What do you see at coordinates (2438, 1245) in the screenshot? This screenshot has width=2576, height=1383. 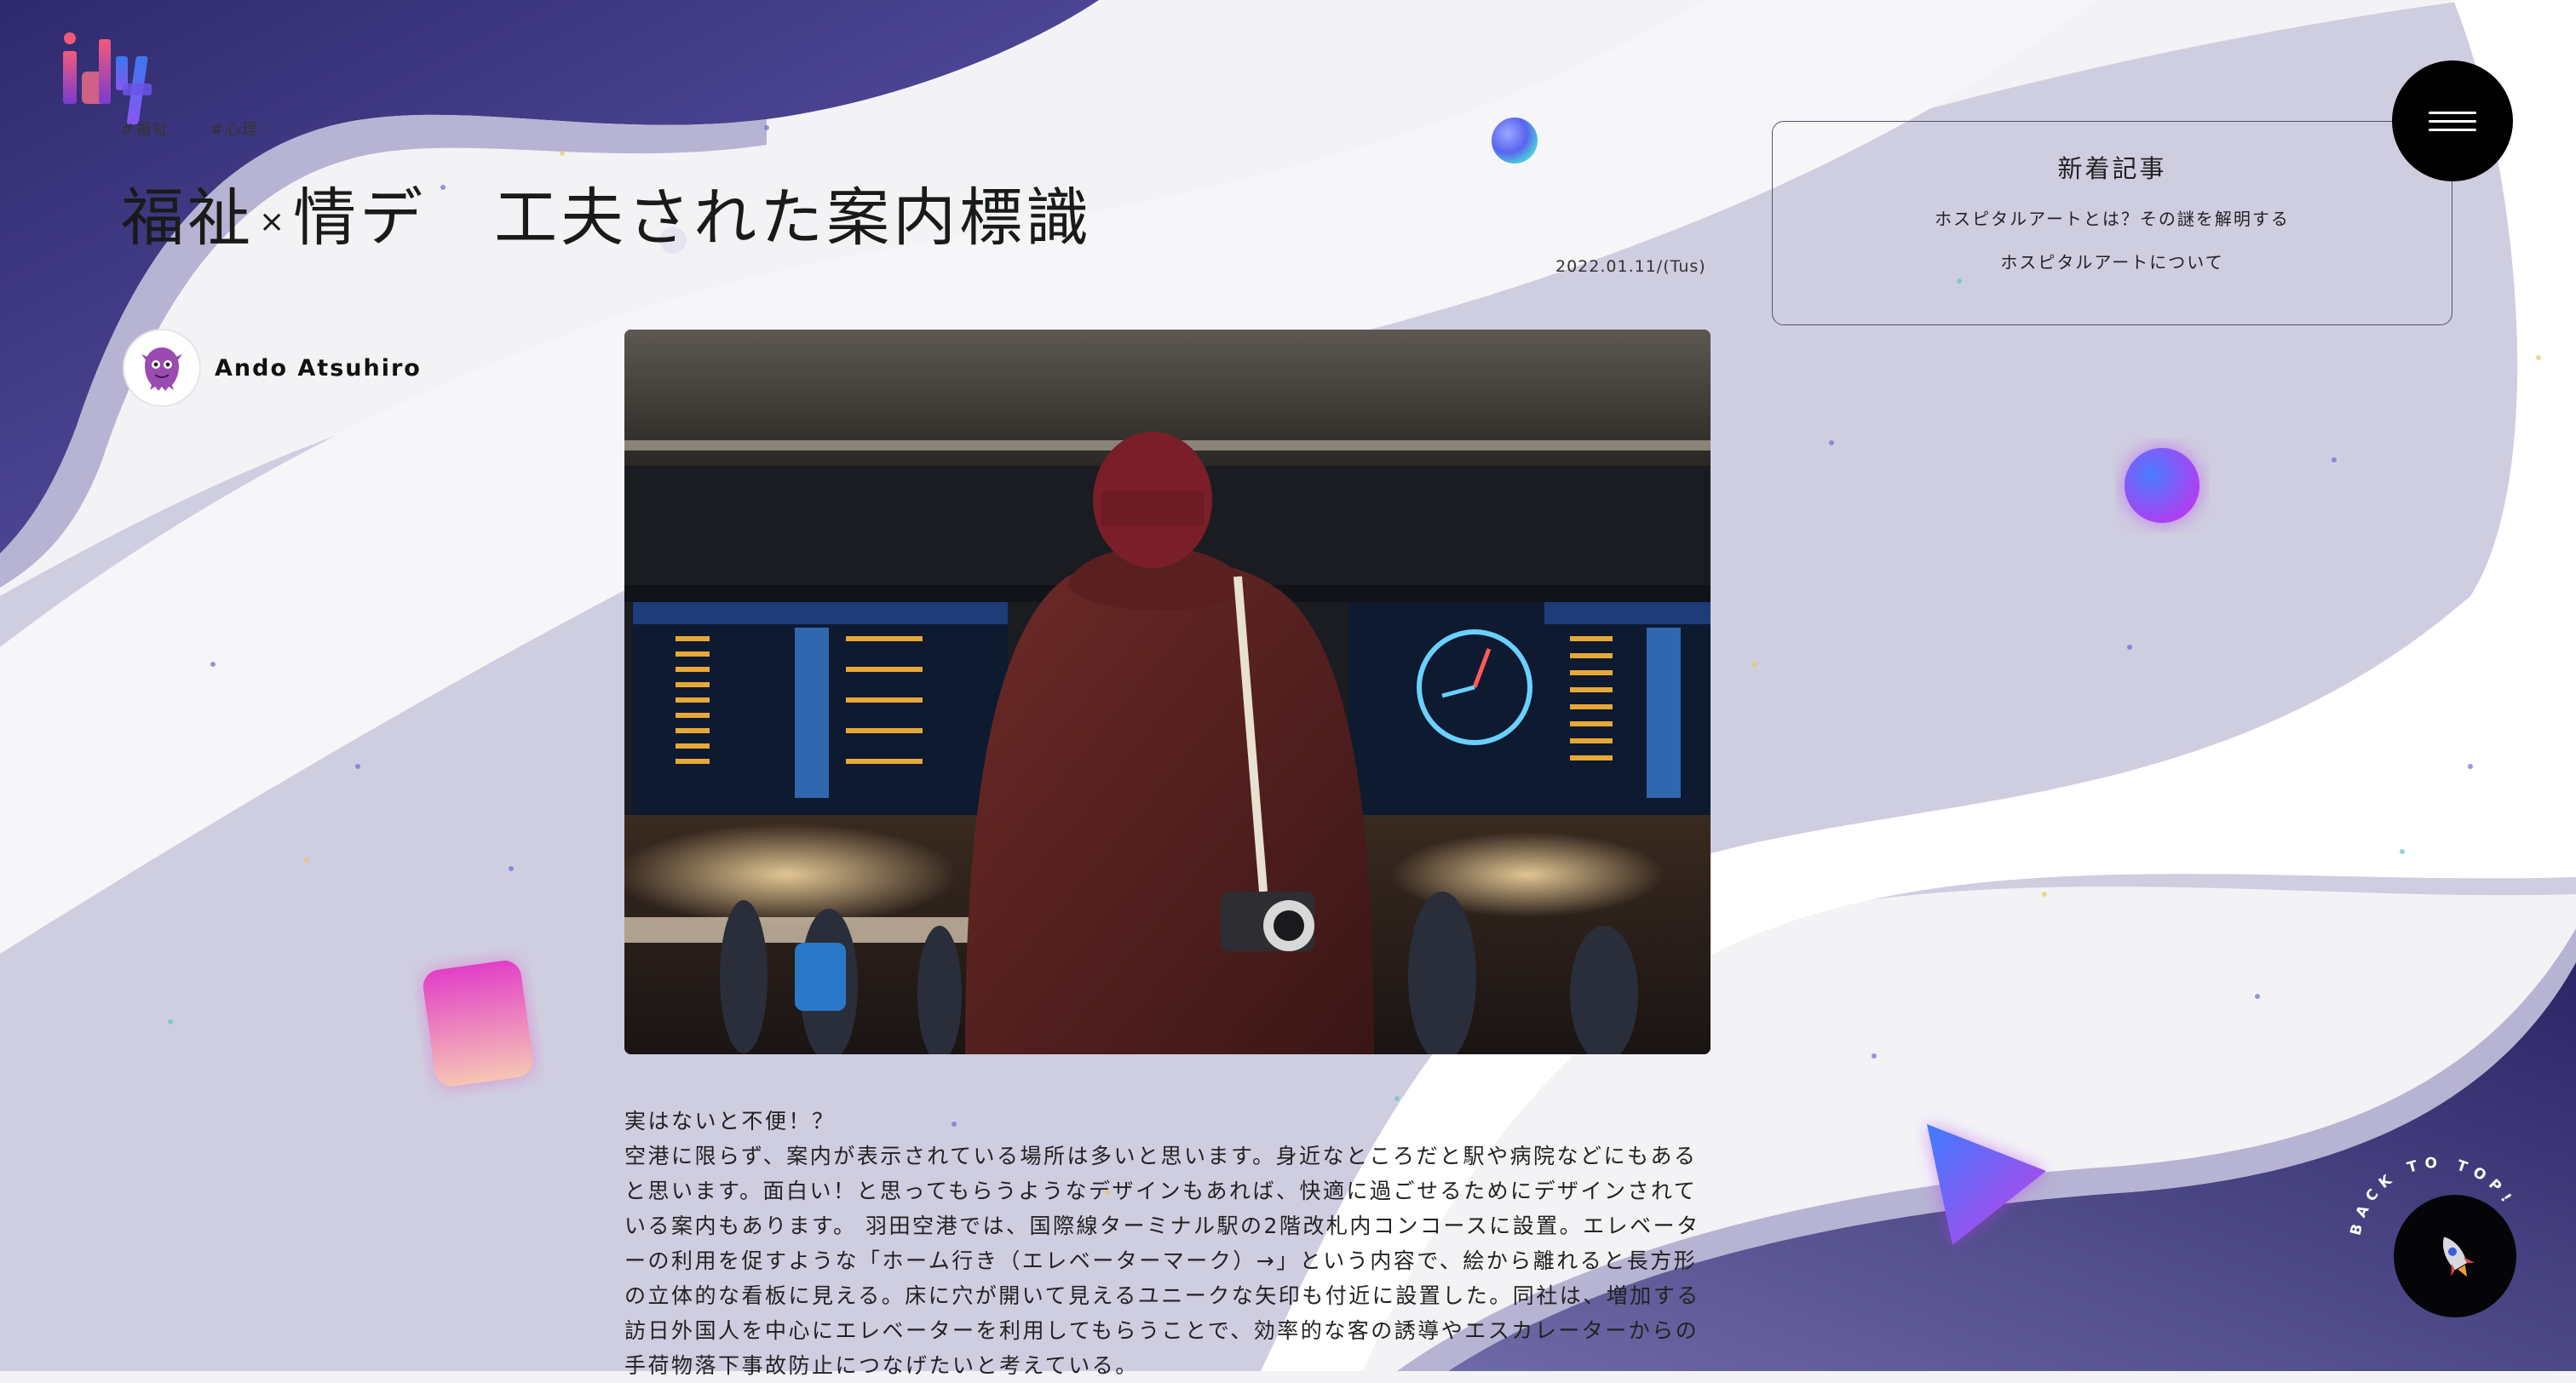 I see `back-to-top-button: BACK TO TOP!` at bounding box center [2438, 1245].